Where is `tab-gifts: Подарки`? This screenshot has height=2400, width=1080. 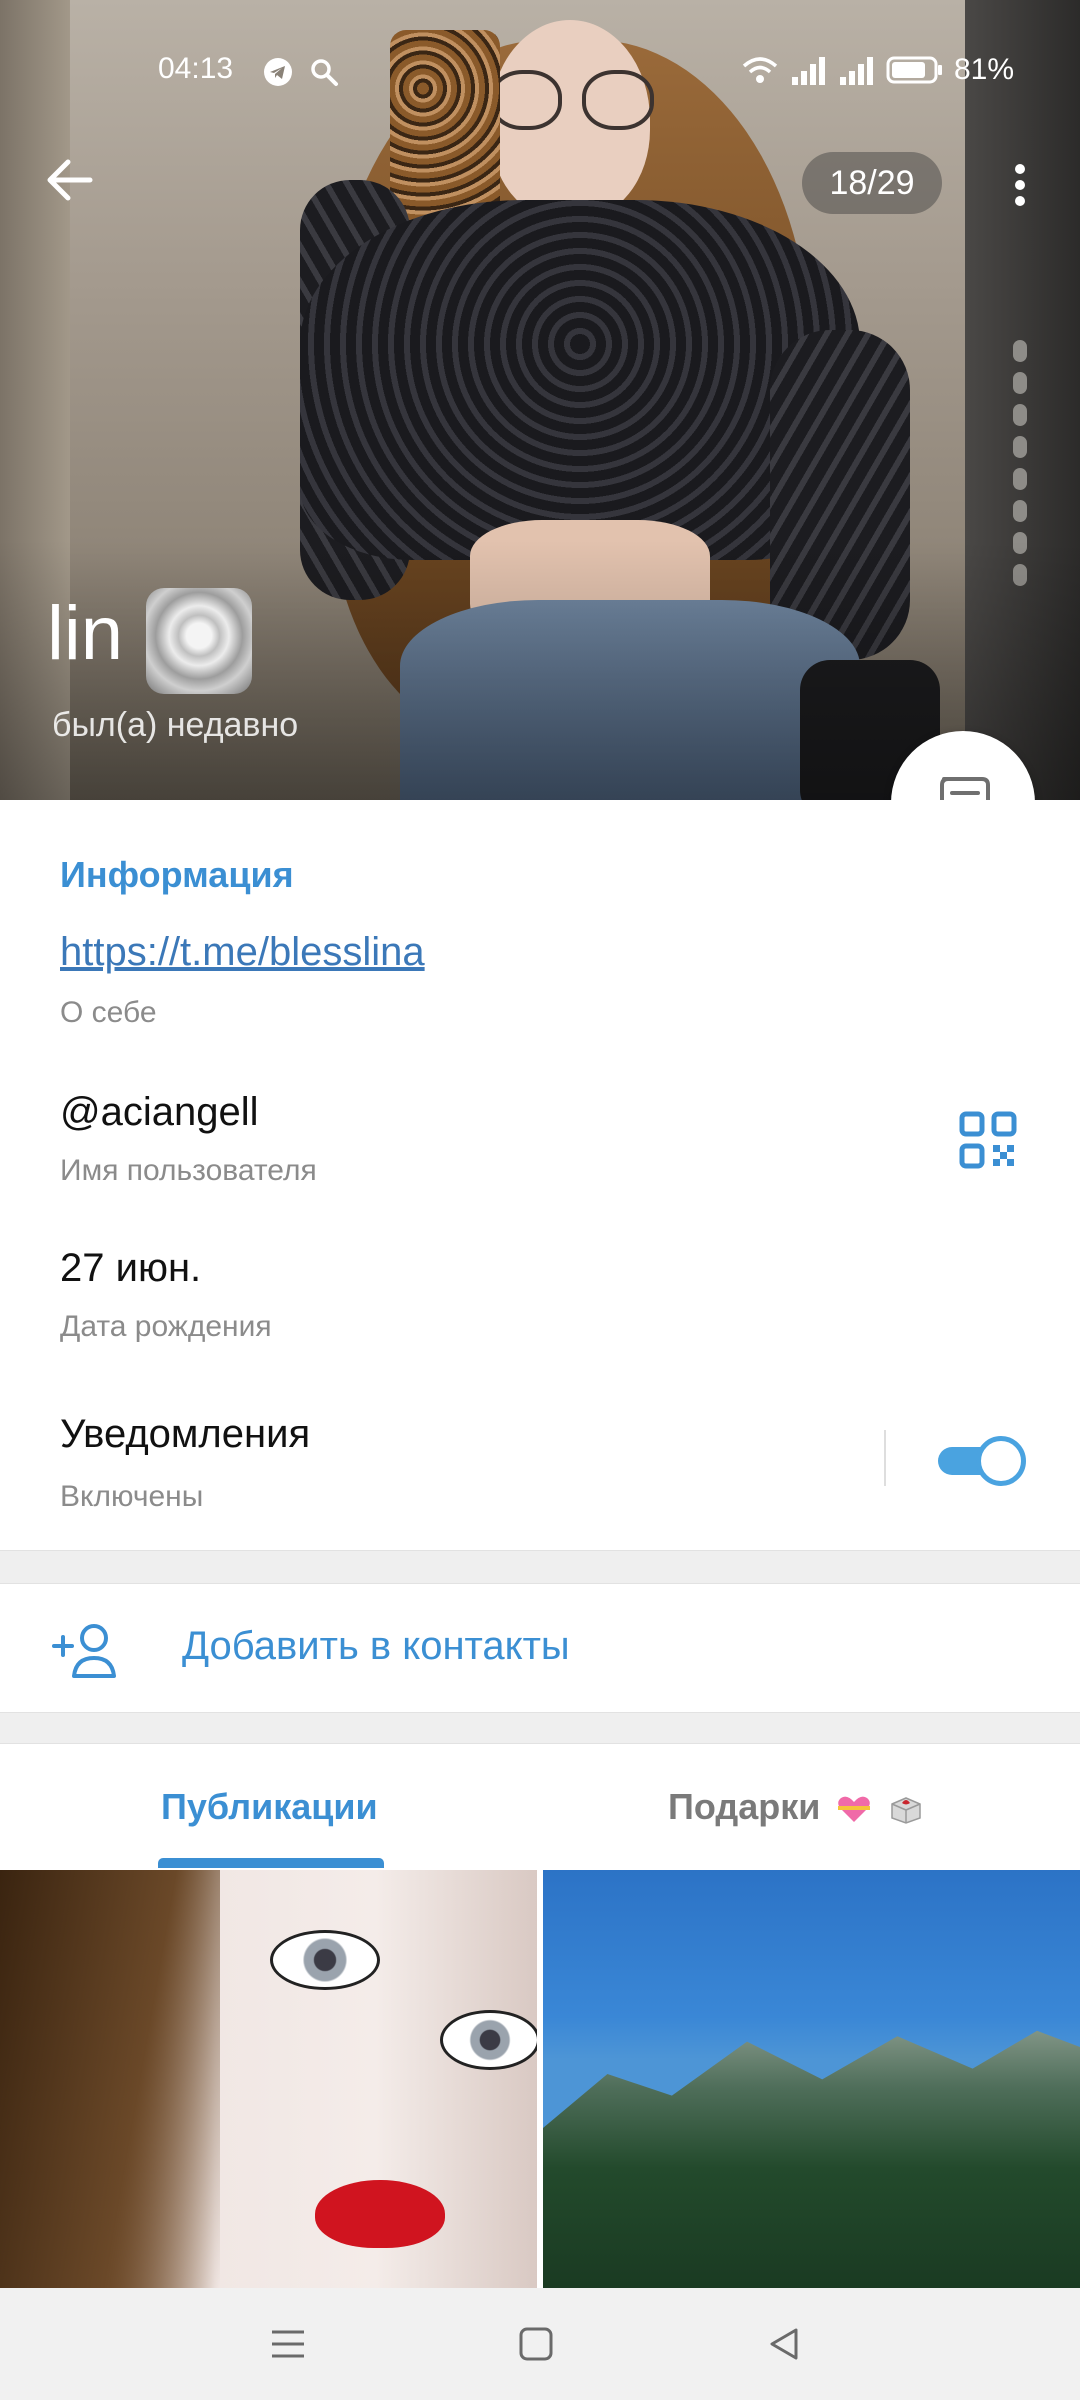 tab-gifts: Подарки is located at coordinates (796, 1807).